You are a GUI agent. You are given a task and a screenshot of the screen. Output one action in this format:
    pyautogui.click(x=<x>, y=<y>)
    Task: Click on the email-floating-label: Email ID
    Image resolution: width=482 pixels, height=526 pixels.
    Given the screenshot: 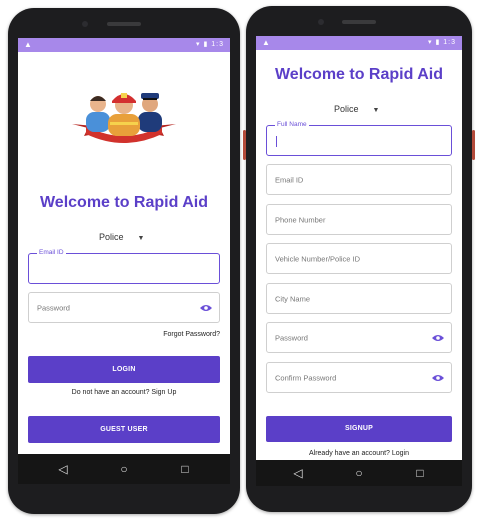 What is the action you would take?
    pyautogui.click(x=51, y=253)
    